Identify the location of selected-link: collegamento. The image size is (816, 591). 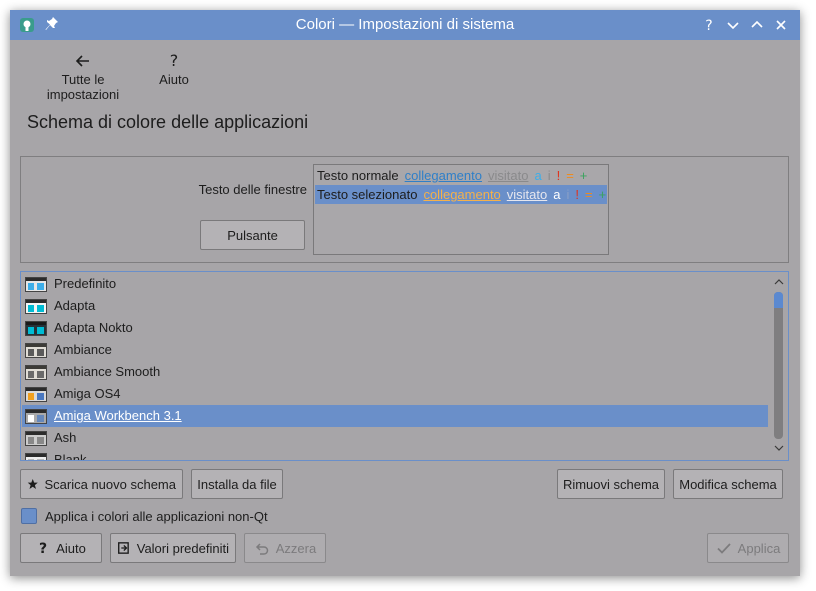
(462, 194).